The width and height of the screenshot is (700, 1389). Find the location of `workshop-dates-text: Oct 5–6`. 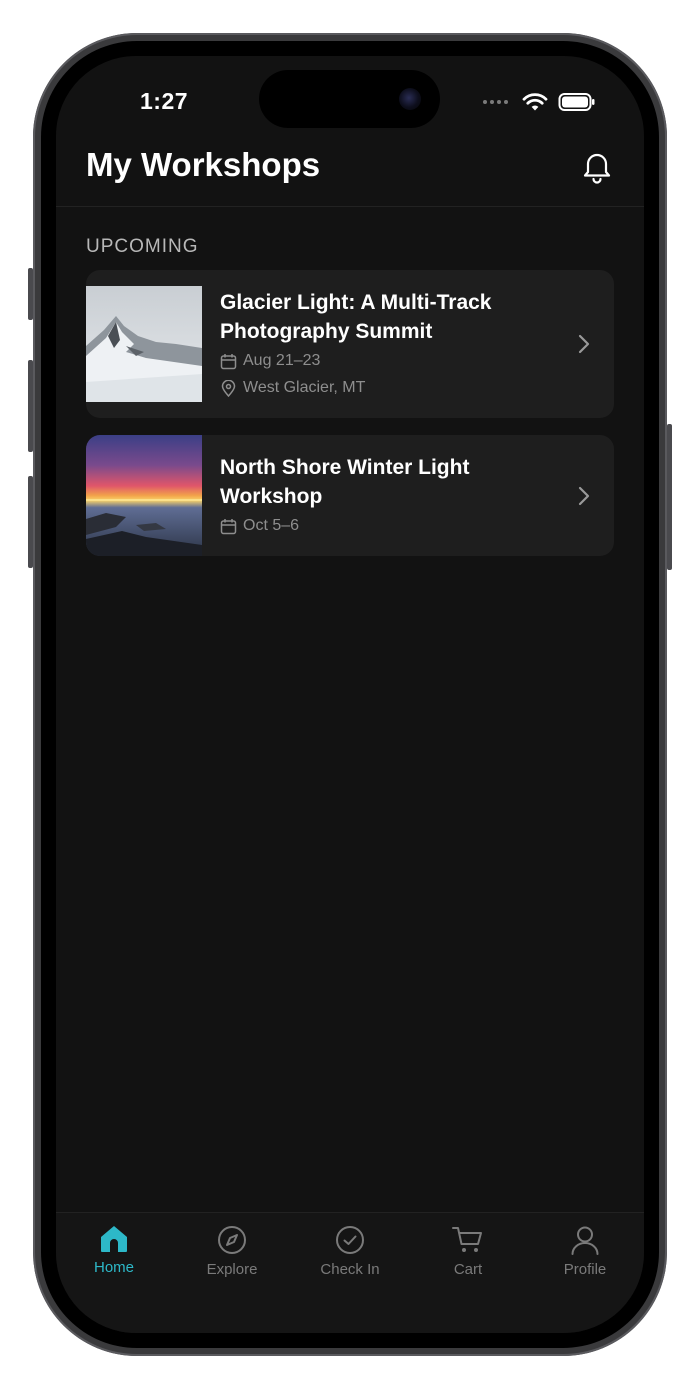

workshop-dates-text: Oct 5–6 is located at coordinates (271, 525).